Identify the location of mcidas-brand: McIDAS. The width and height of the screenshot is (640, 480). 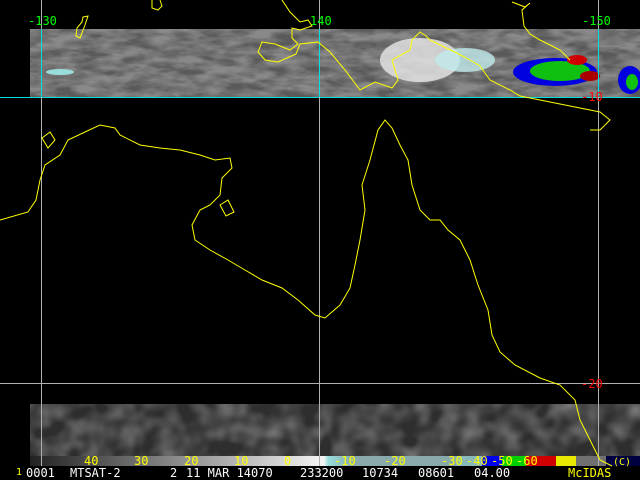
(590, 473).